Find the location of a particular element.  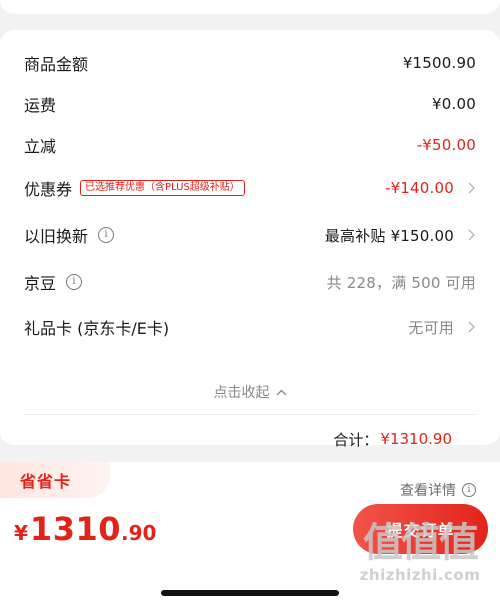

row-instant-discount: 立减 -¥50.00 is located at coordinates (250, 145).